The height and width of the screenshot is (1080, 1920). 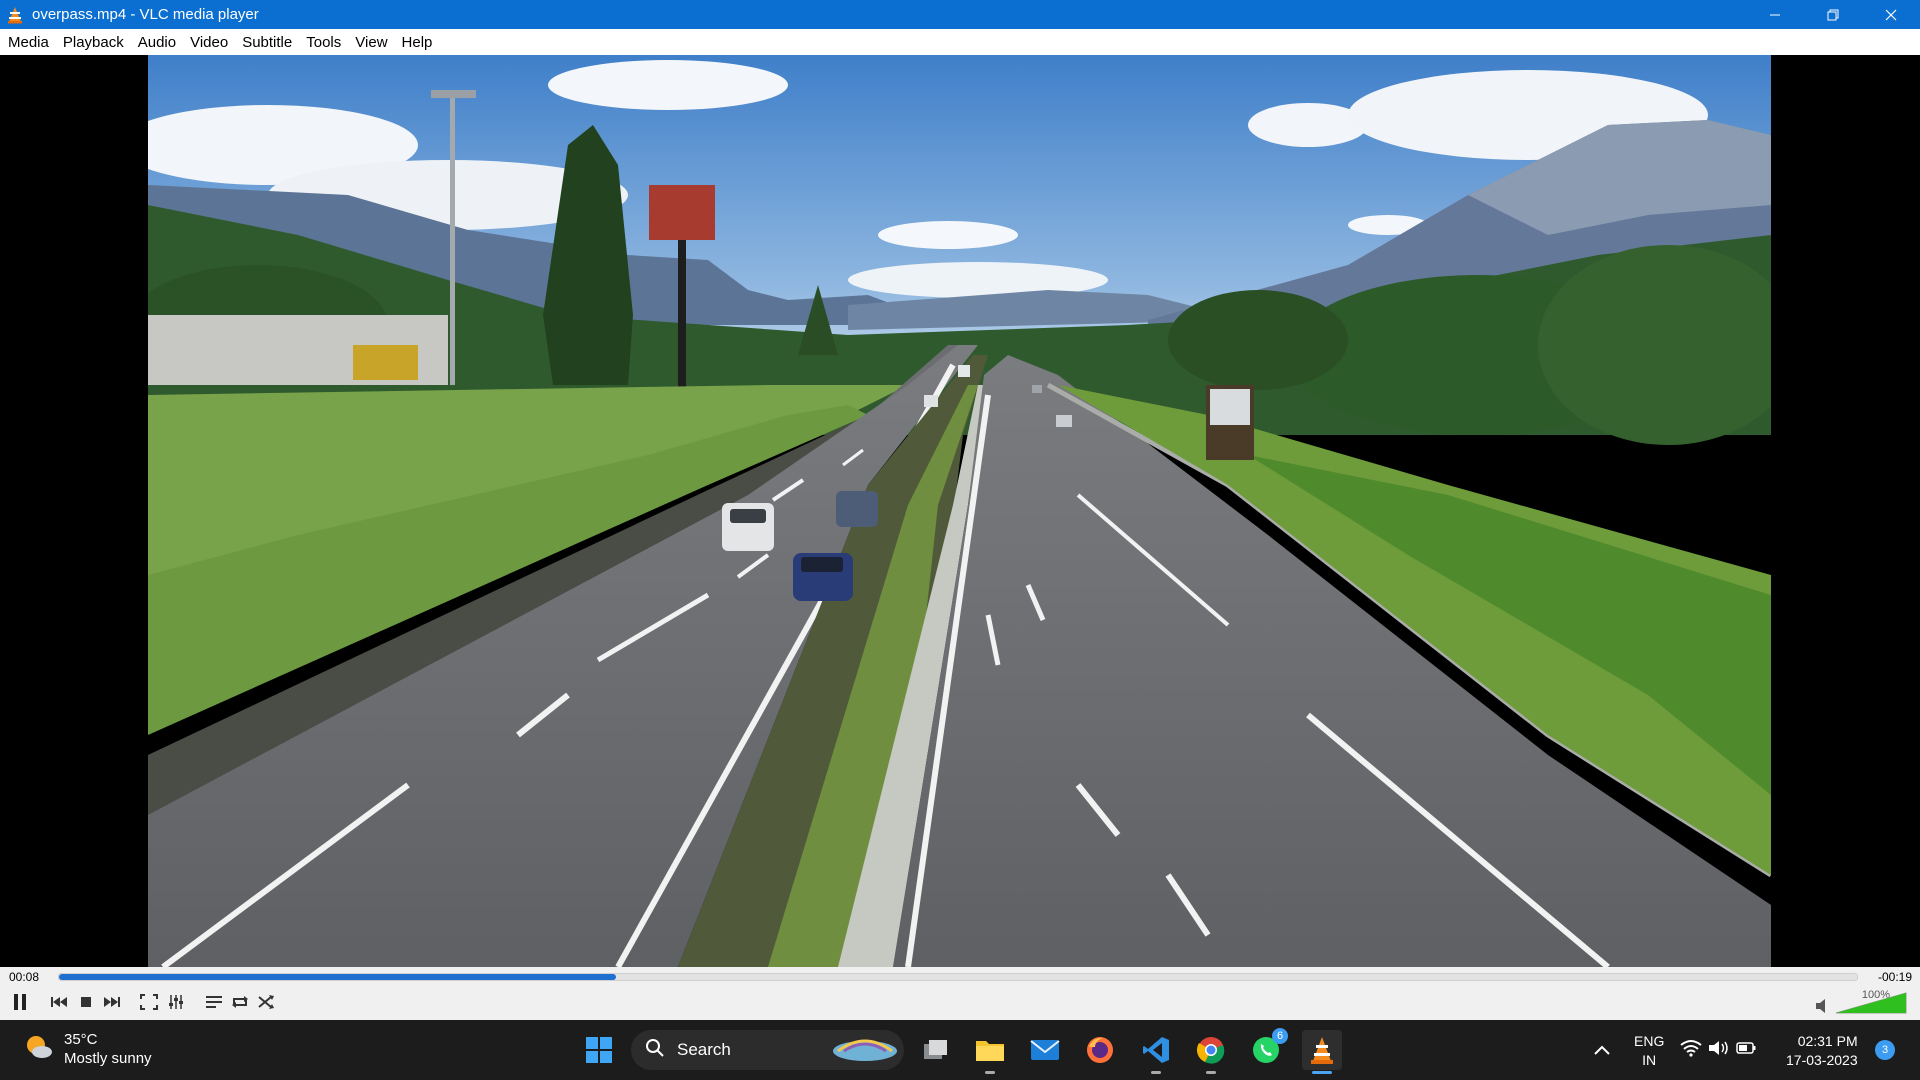 What do you see at coordinates (1746, 1050) in the screenshot?
I see `battery-icon` at bounding box center [1746, 1050].